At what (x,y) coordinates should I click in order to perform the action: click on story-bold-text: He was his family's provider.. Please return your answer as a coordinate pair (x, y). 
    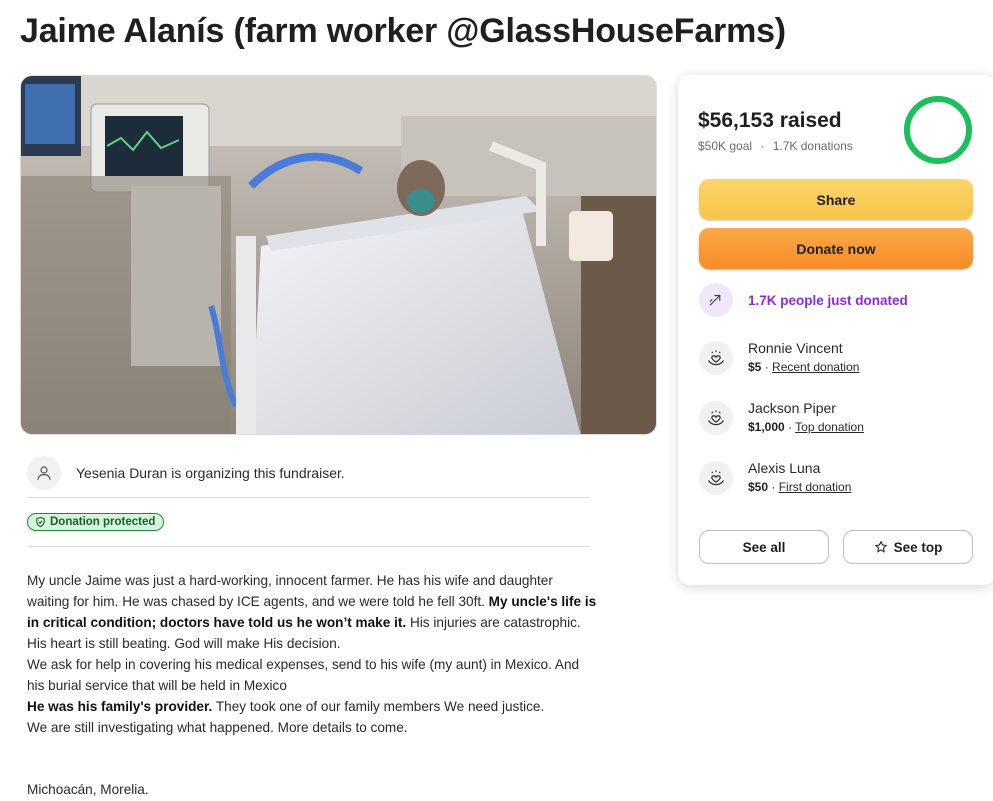
    Looking at the image, I should click on (120, 706).